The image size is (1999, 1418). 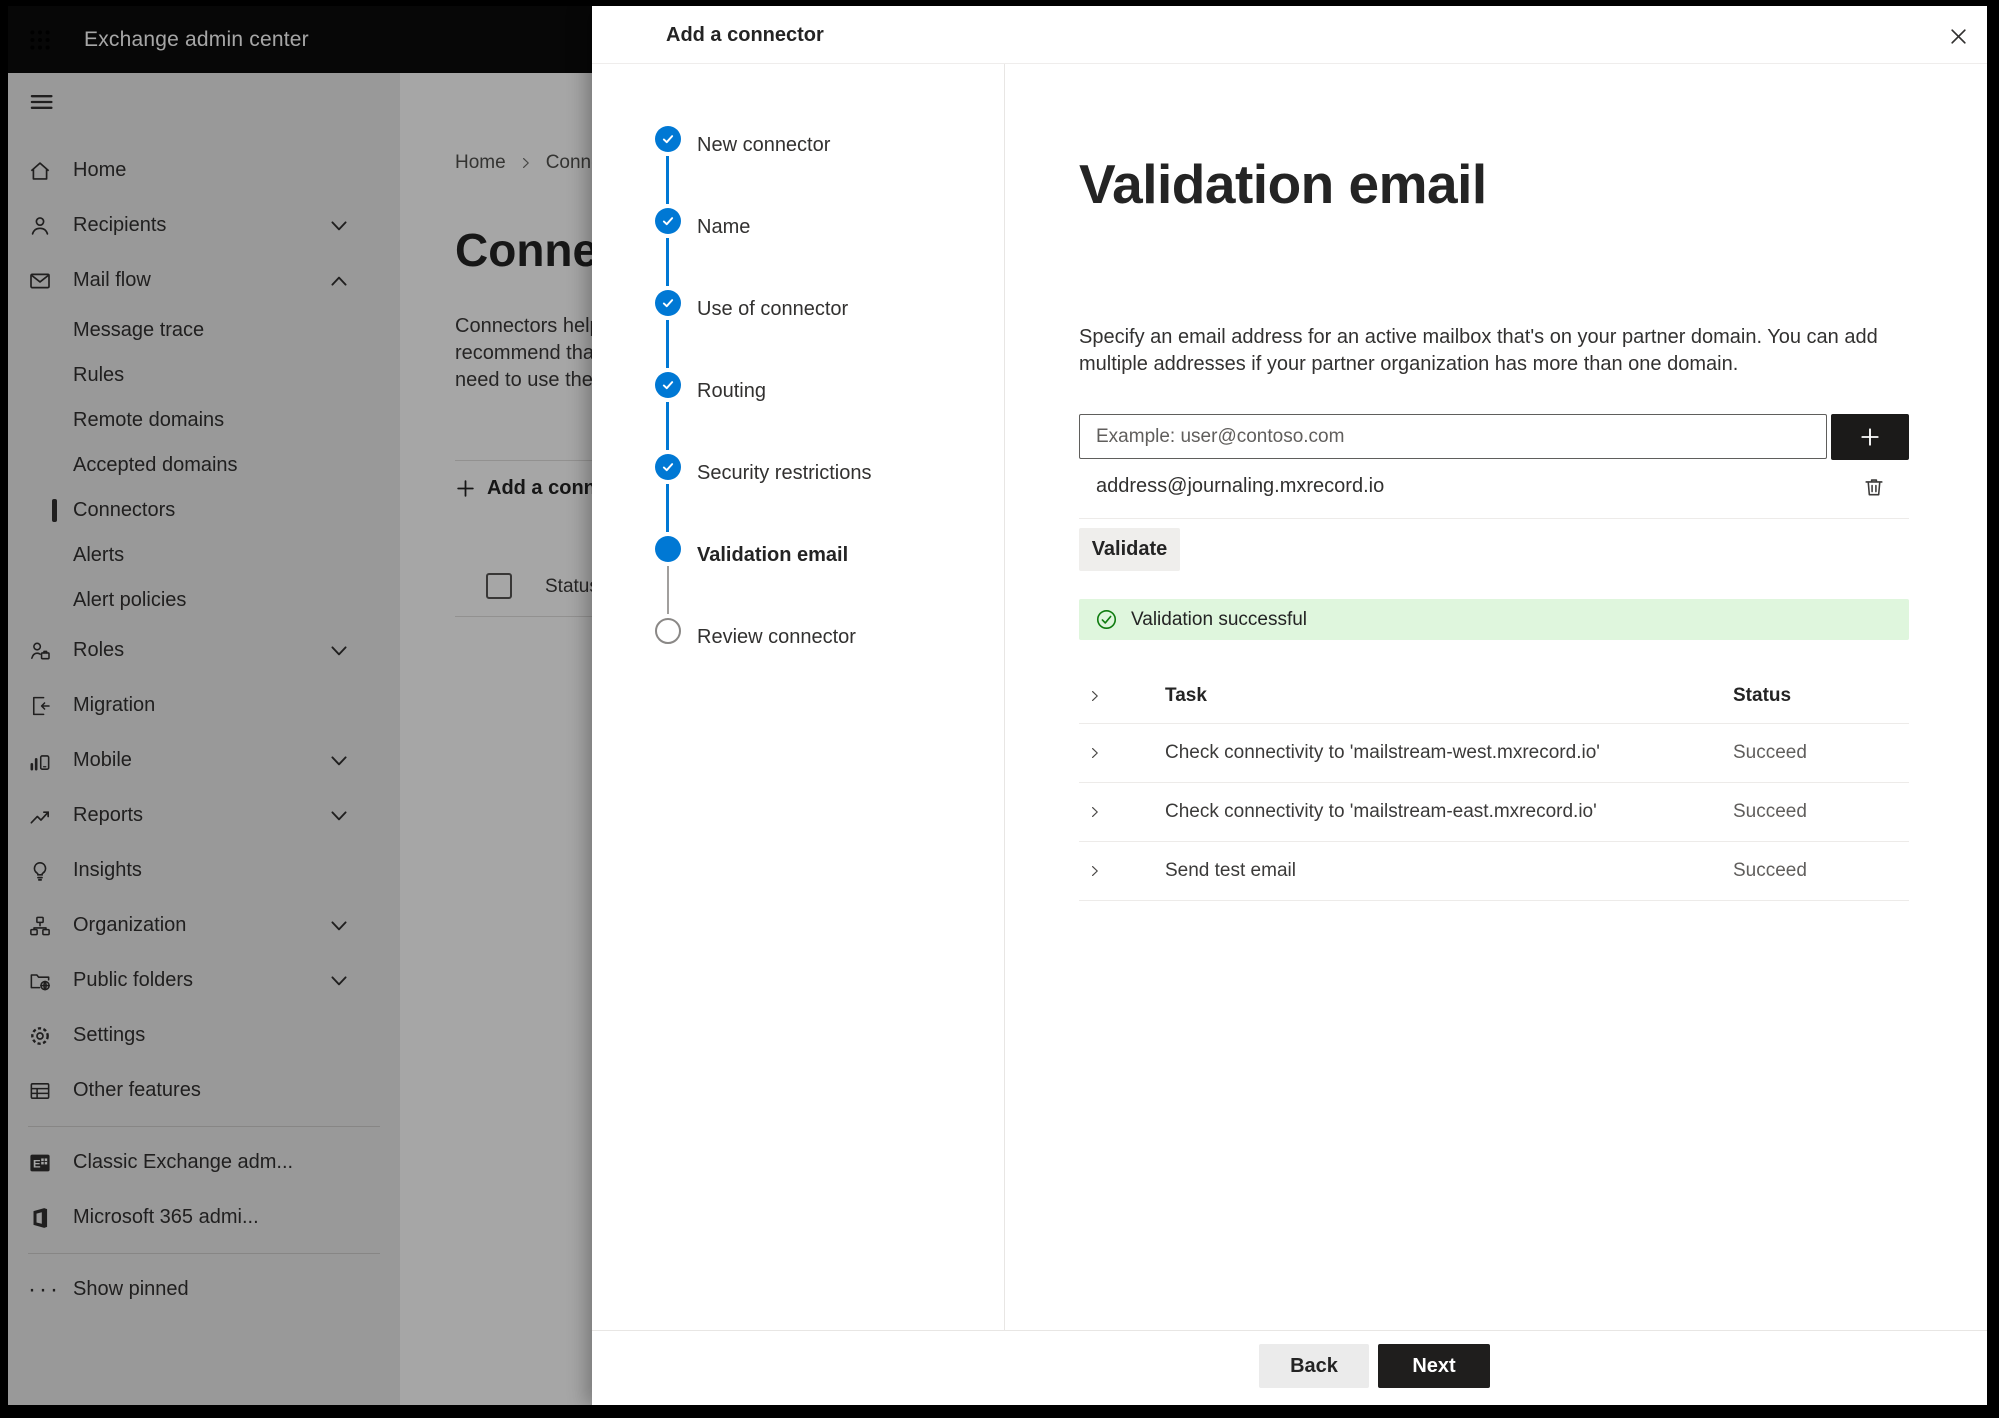 What do you see at coordinates (1314, 1366) in the screenshot?
I see `back-button: Back` at bounding box center [1314, 1366].